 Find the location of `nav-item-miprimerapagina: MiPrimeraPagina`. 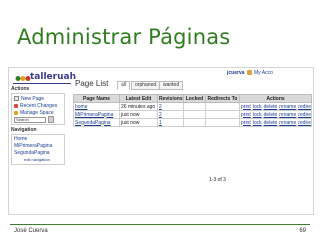

nav-item-miprimerapagina: MiPrimeraPagina is located at coordinates (38, 146).